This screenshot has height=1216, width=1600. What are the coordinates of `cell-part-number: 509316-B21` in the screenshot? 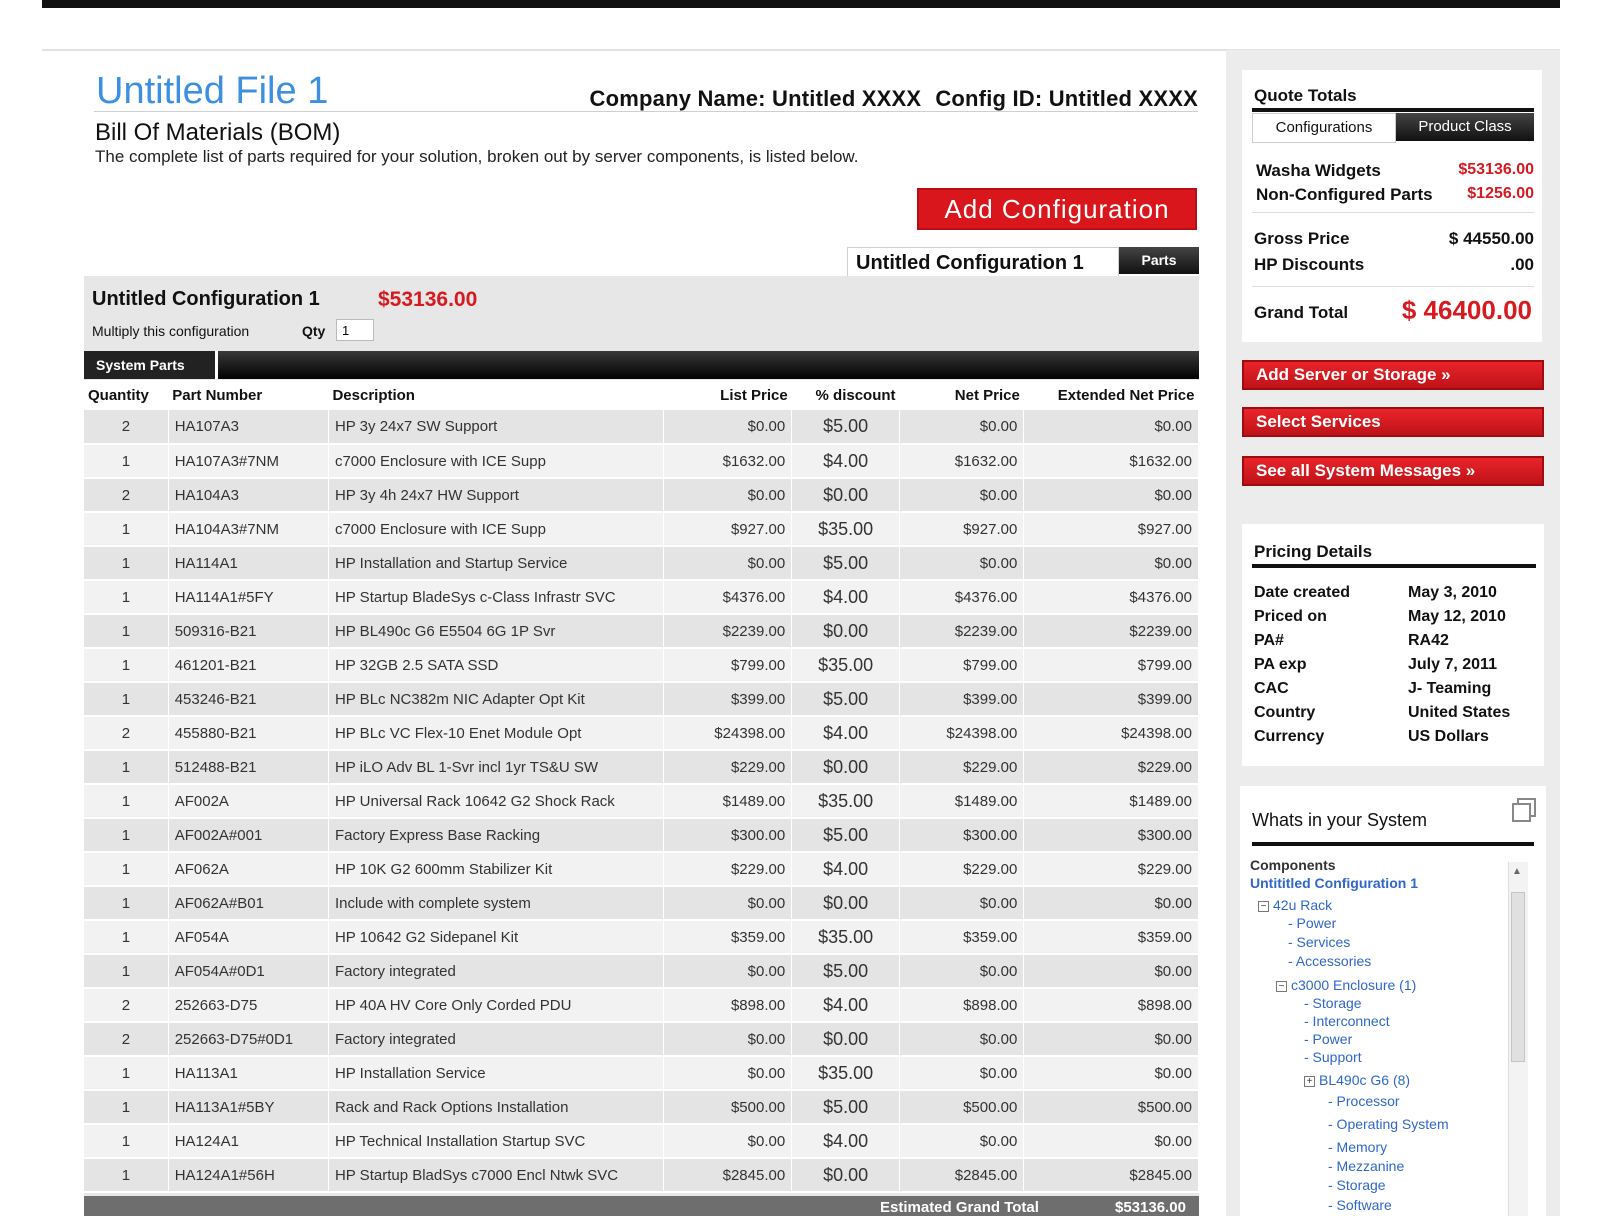 It's located at (248, 631).